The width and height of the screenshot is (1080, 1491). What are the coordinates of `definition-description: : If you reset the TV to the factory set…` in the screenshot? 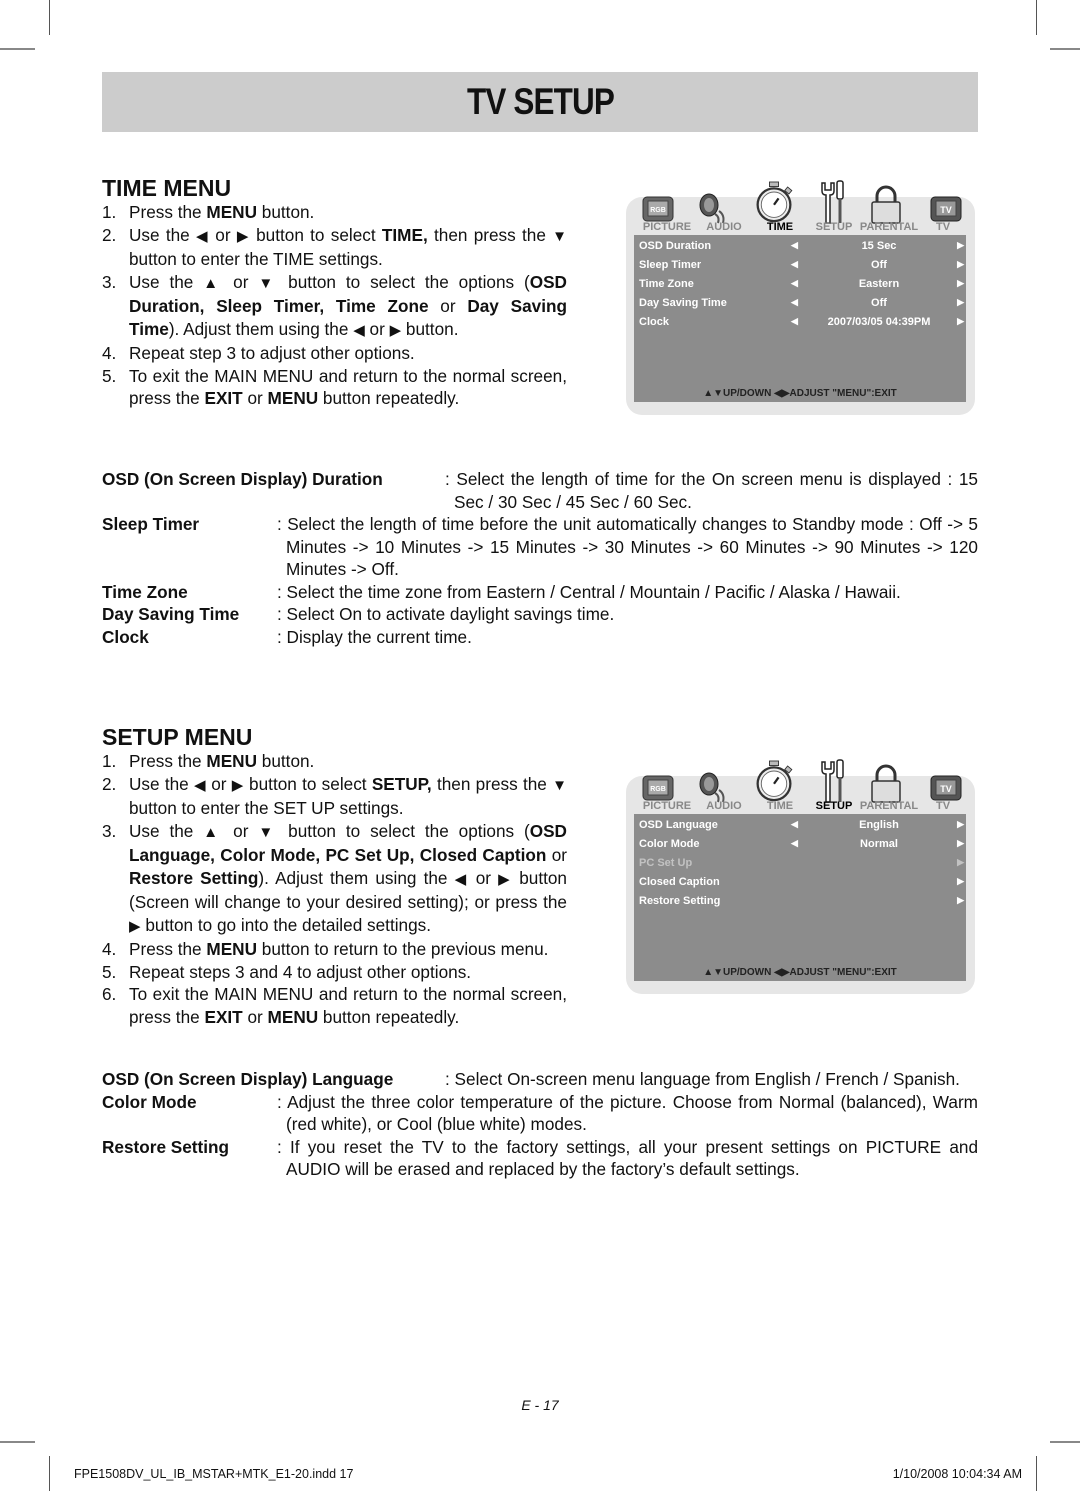 It's located at (627, 1158).